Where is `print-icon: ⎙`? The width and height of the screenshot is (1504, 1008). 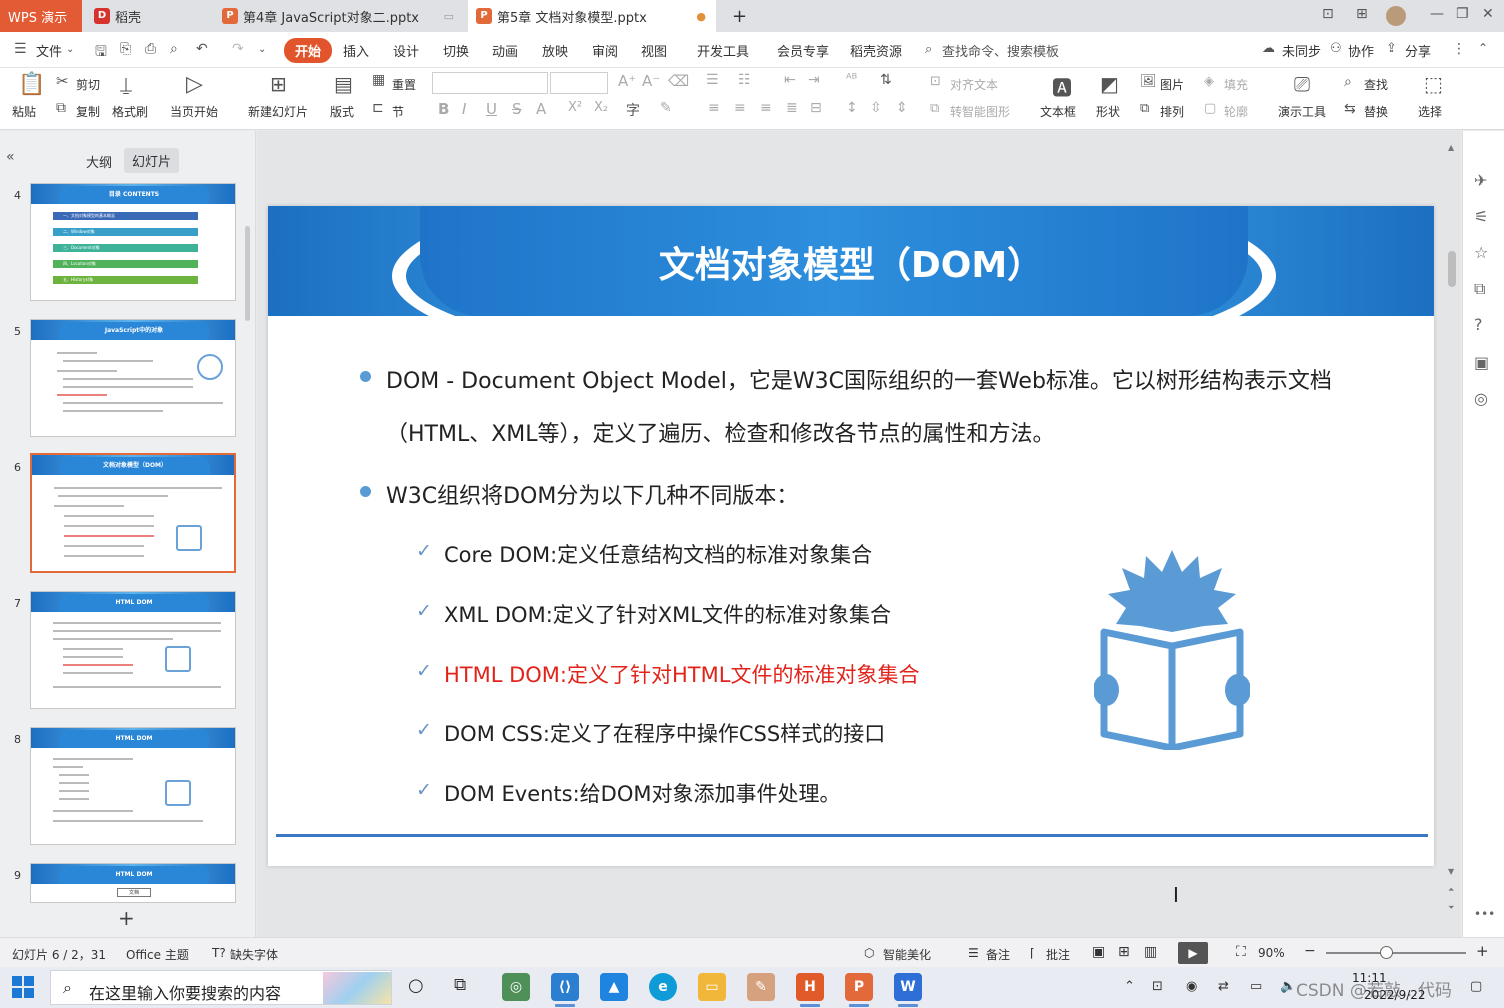 print-icon: ⎙ is located at coordinates (150, 49).